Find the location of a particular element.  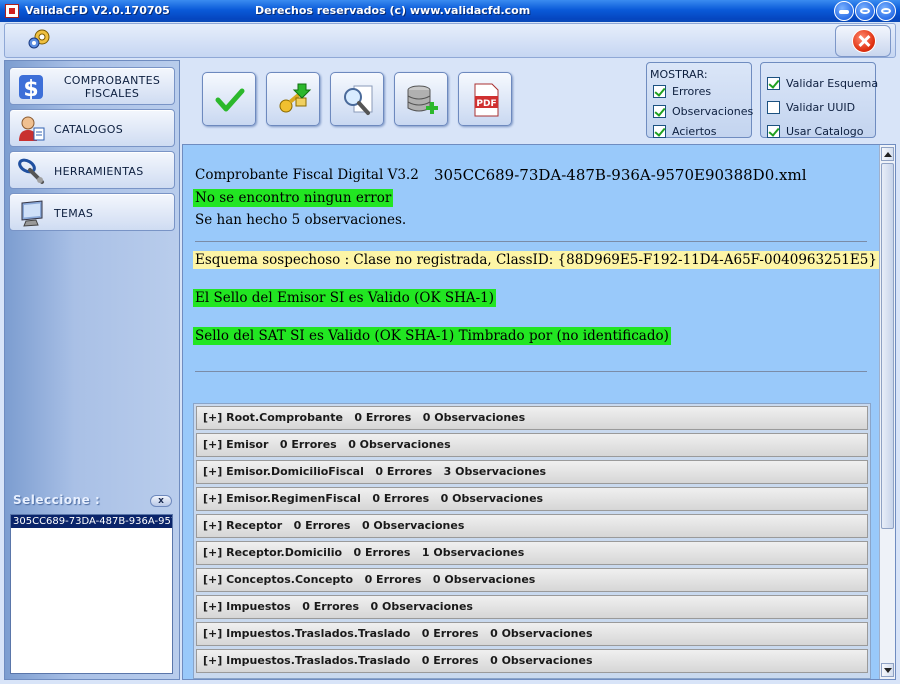

database-add-icon is located at coordinates (422, 99).